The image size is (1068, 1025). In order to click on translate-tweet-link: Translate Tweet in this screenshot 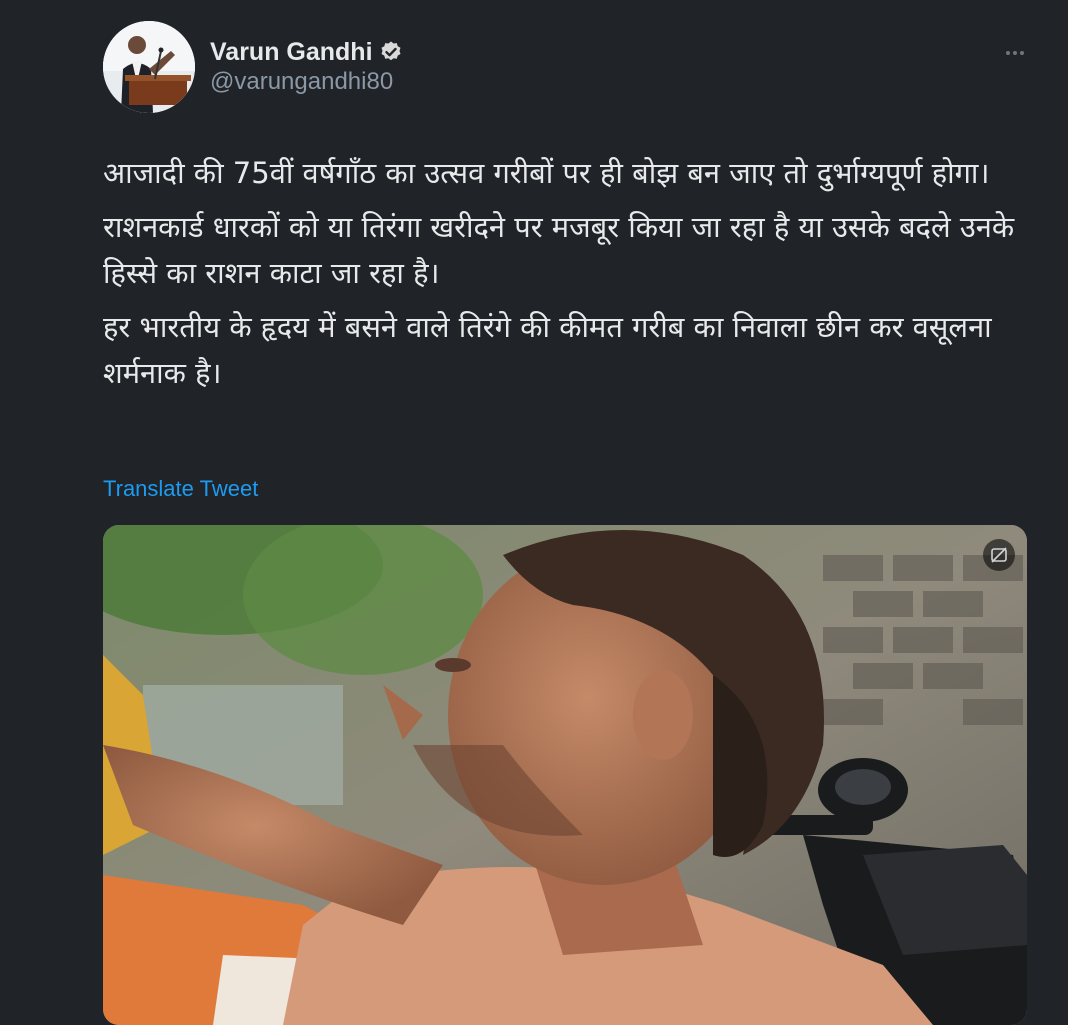, I will do `click(180, 489)`.